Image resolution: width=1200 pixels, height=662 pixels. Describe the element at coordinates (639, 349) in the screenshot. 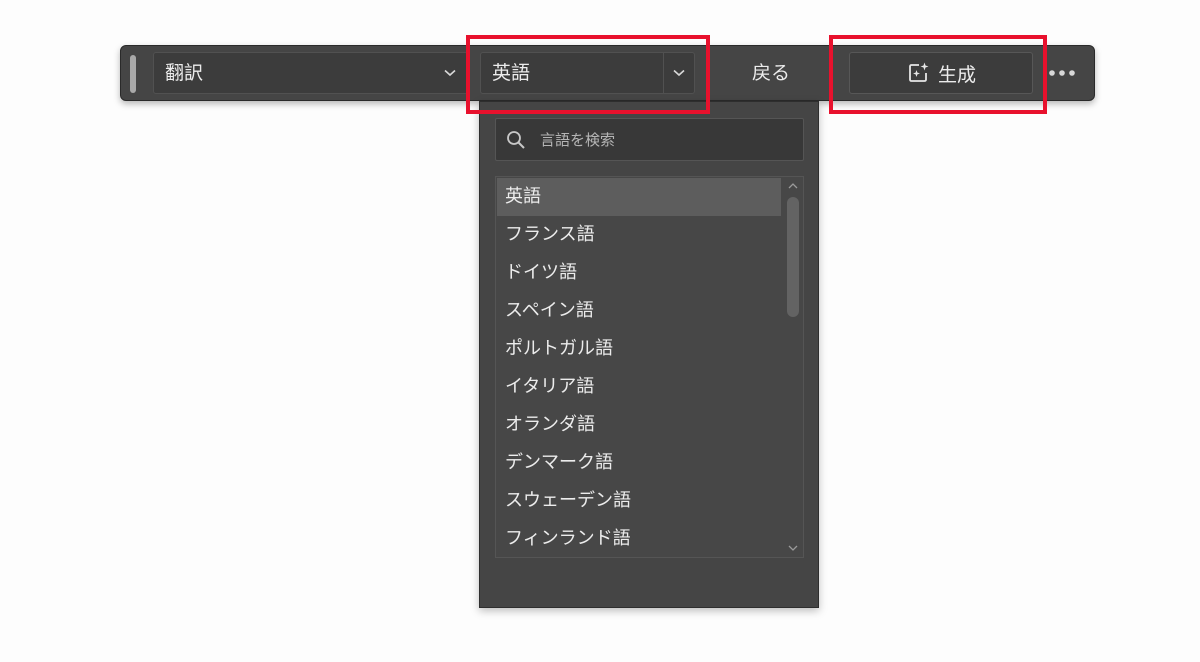

I see `list-item: ポルトガル語` at that location.